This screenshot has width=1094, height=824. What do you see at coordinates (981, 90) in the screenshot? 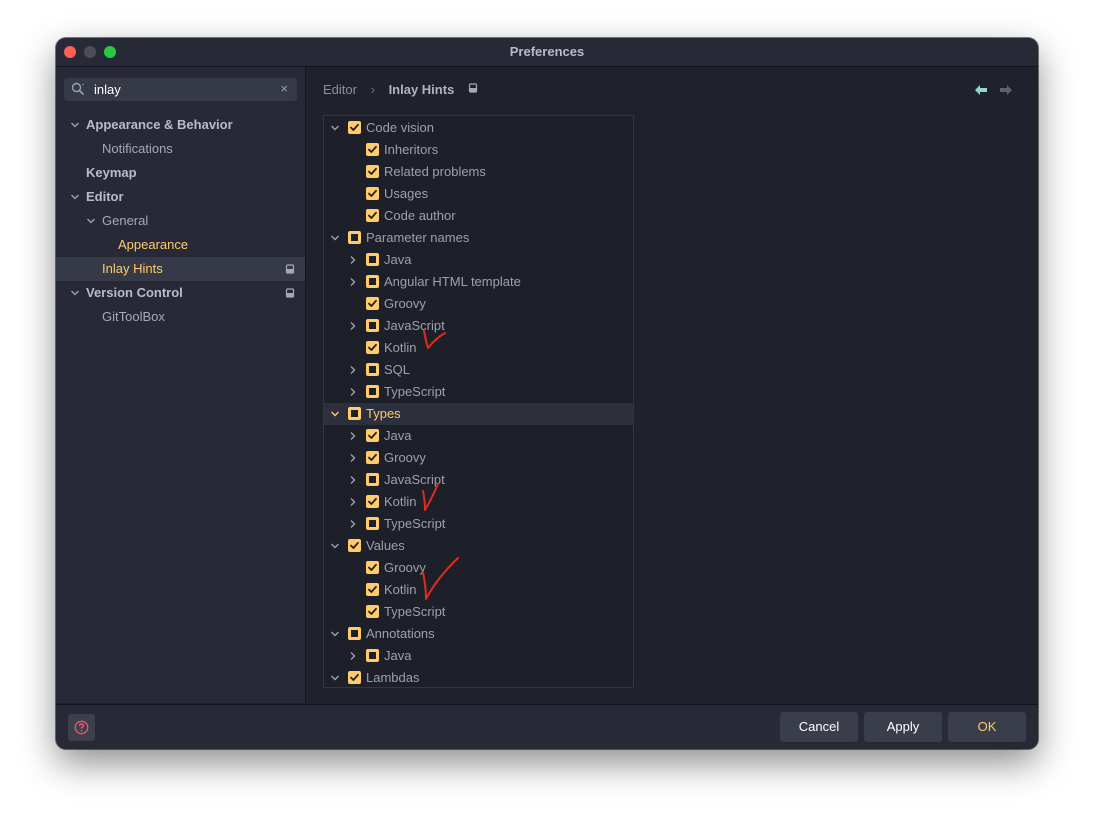
I see `arrow-left-icon` at bounding box center [981, 90].